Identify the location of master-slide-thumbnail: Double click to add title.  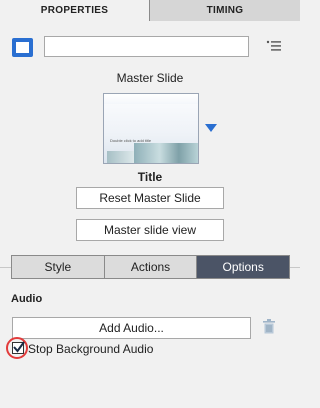
(151, 128).